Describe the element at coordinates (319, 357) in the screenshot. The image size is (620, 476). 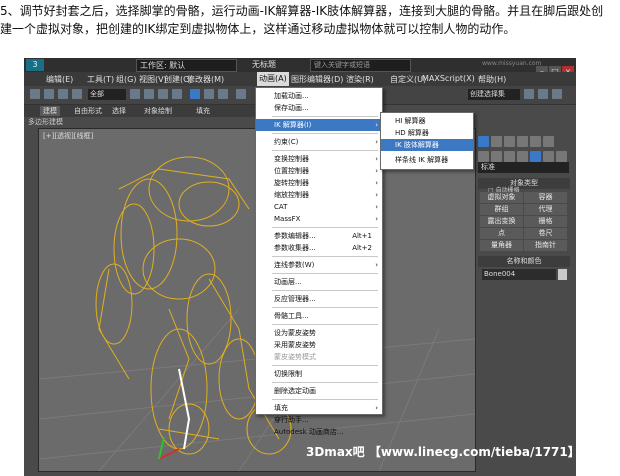
I see `animation-menu-item: 蒙皮姿势模式` at that location.